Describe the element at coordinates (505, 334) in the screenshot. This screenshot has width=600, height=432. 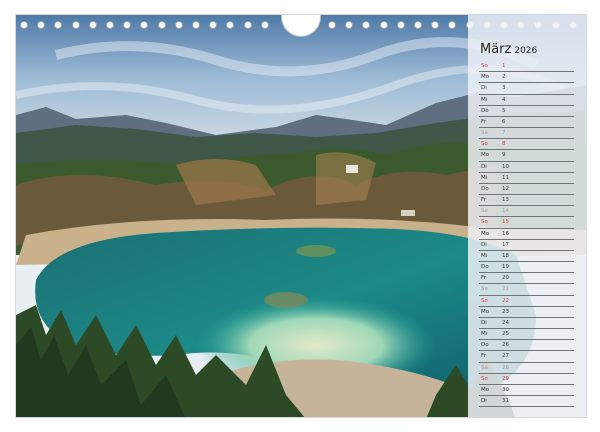
I see `date-number: 25` at that location.